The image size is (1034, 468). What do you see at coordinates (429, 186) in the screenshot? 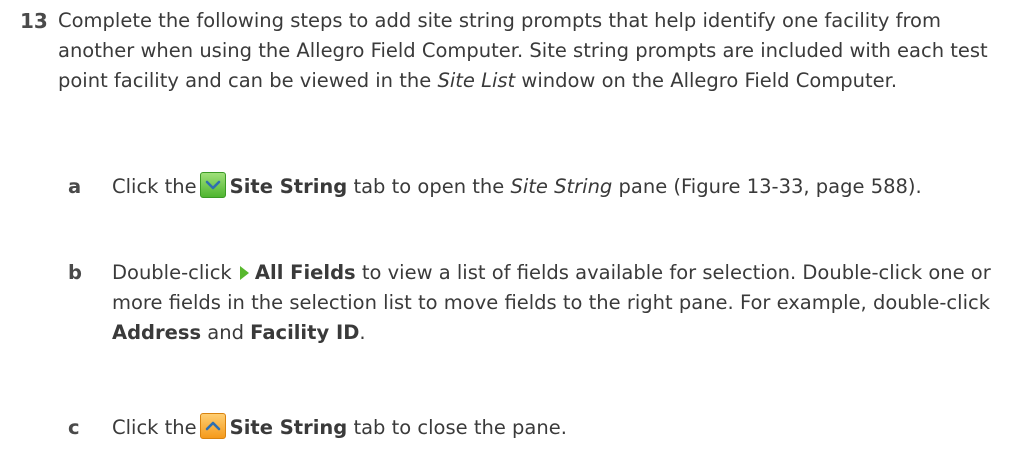
I see `substep-a-text-2: tab to open the` at bounding box center [429, 186].